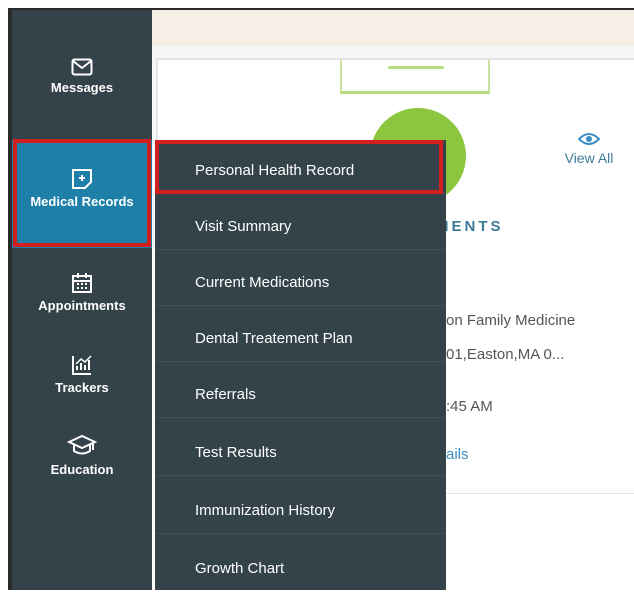  Describe the element at coordinates (469, 406) in the screenshot. I see `appointment-time: :45 AM` at that location.